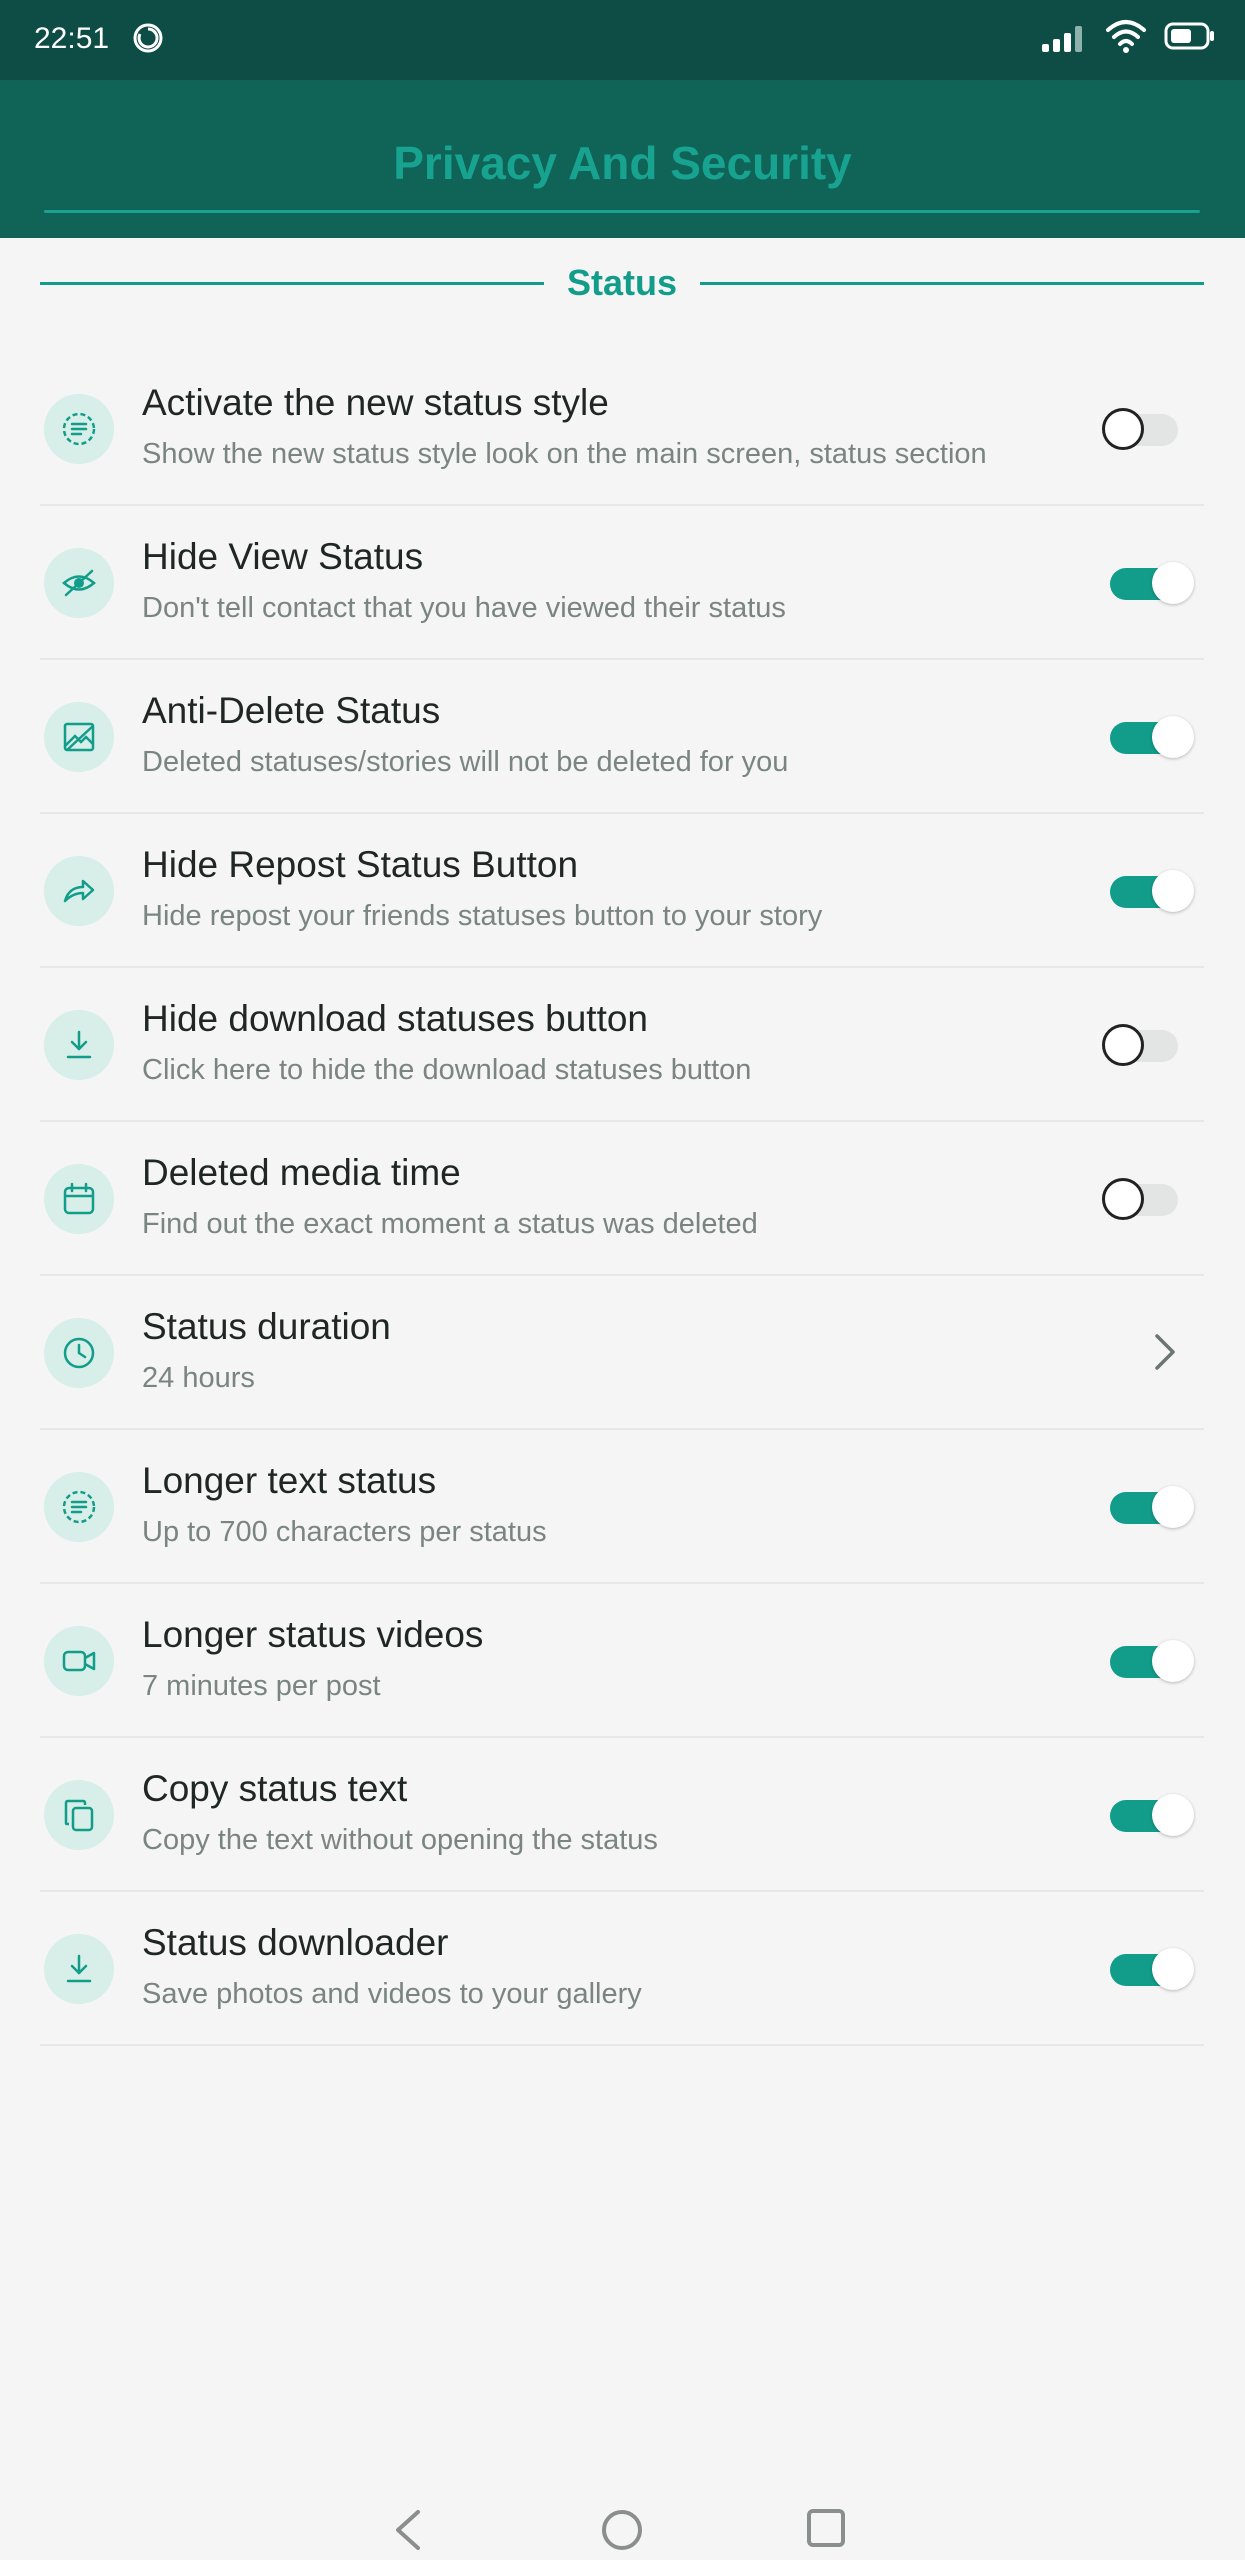  Describe the element at coordinates (622, 211) in the screenshot. I see `title-underline` at that location.